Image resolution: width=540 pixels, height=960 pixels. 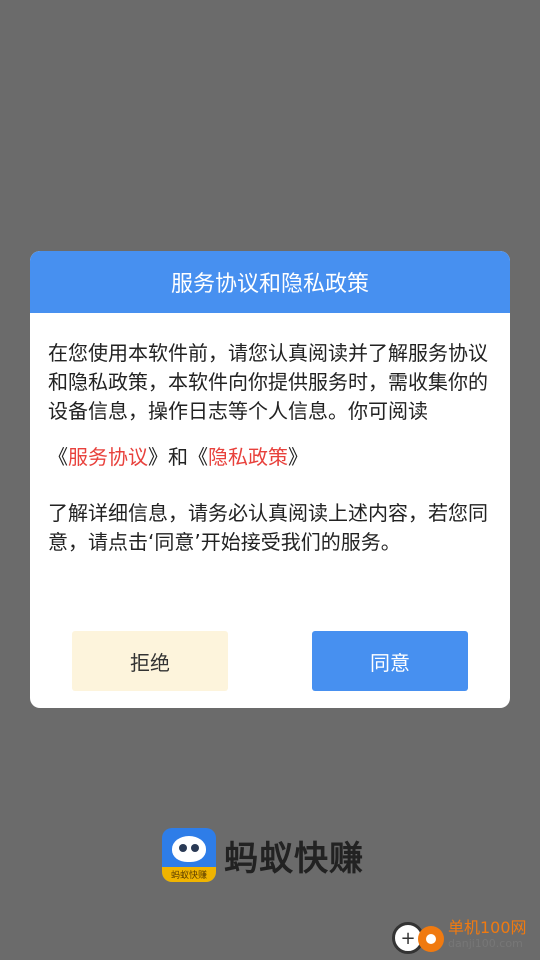 I want to click on app-name: 蚂蚁快赚, so click(x=294, y=858).